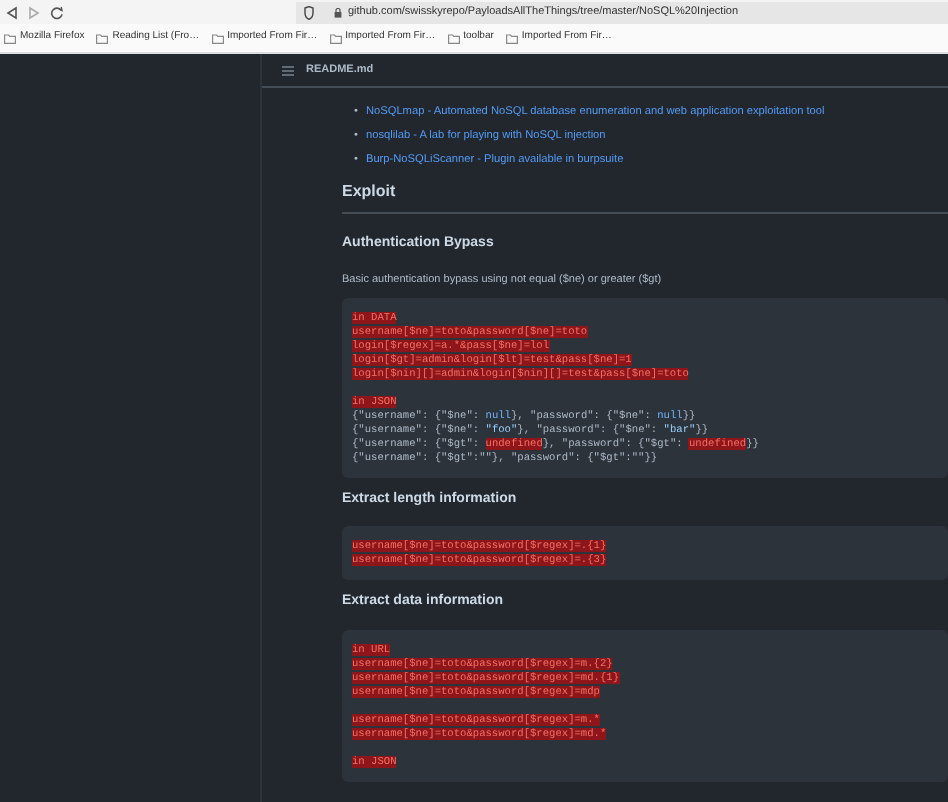  What do you see at coordinates (309, 12) in the screenshot?
I see `shield-icon` at bounding box center [309, 12].